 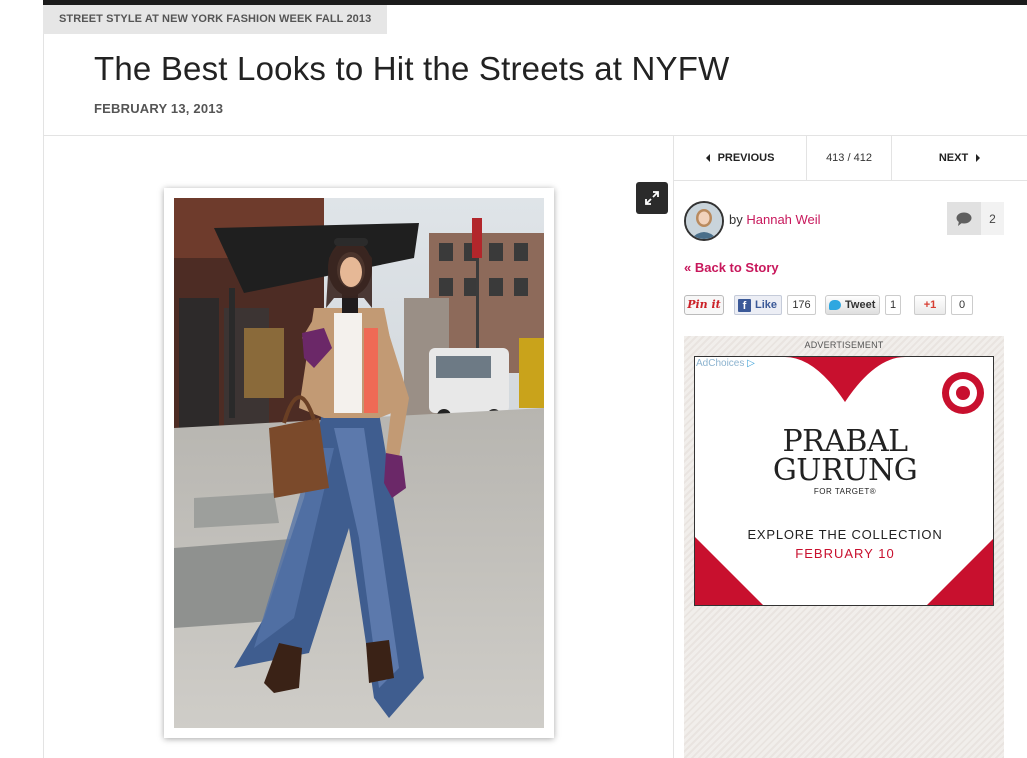 I want to click on gallery-nav: PREVIOUS 413 / 412 NEXT, so click(x=850, y=158).